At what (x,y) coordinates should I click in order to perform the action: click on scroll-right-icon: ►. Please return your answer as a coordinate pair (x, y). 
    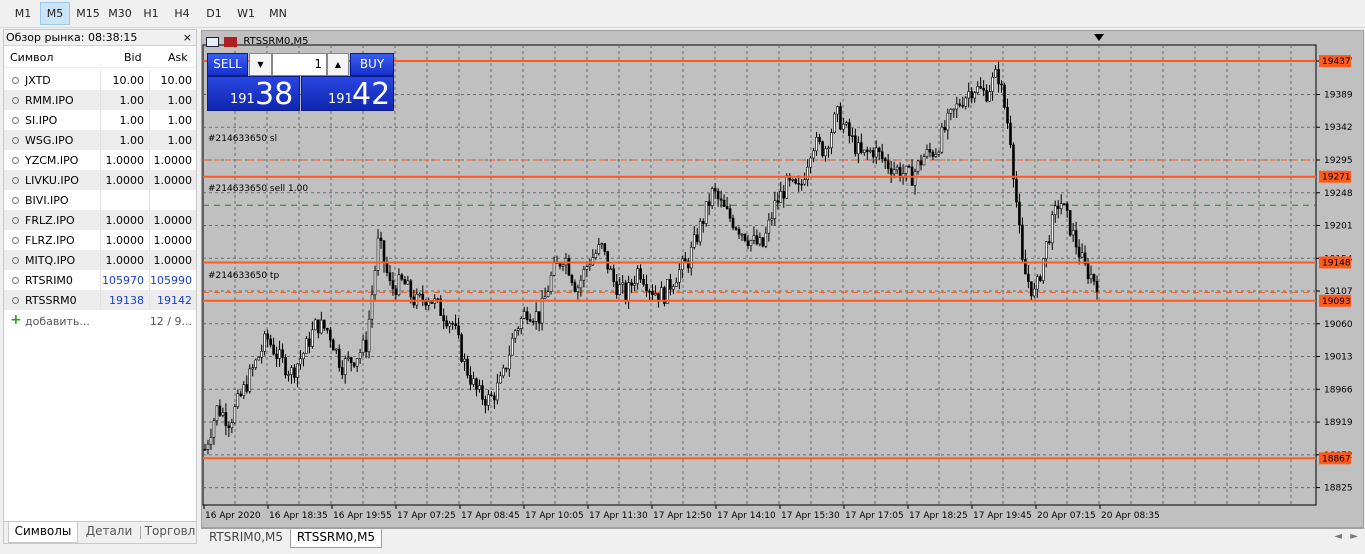
    Looking at the image, I should click on (1354, 536).